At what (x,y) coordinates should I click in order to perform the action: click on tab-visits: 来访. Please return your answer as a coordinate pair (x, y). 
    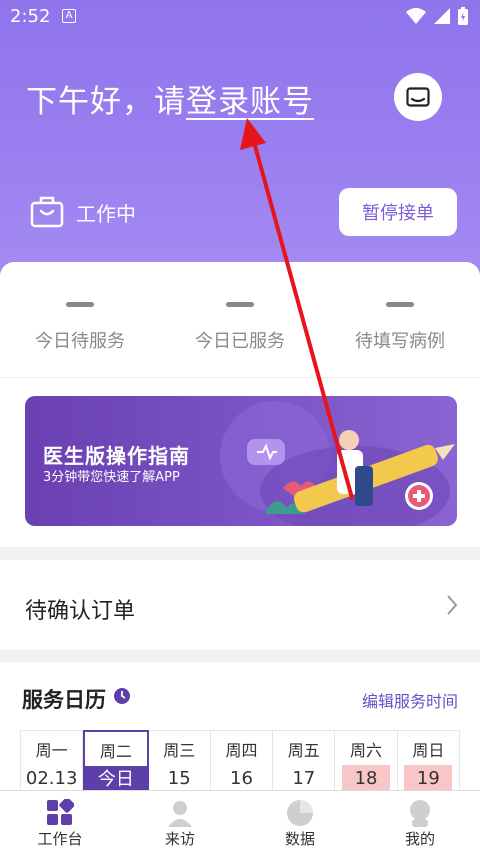
    Looking at the image, I should click on (180, 822).